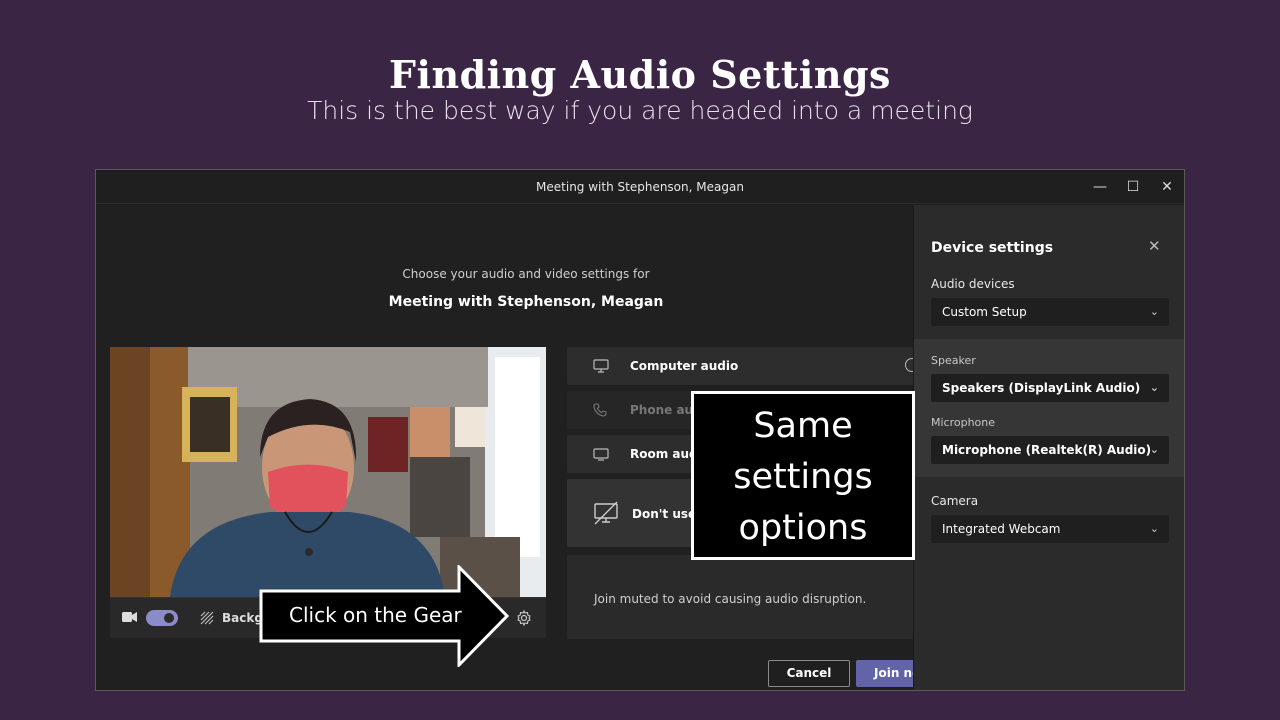 The height and width of the screenshot is (720, 1280). I want to click on callout-line: options, so click(803, 528).